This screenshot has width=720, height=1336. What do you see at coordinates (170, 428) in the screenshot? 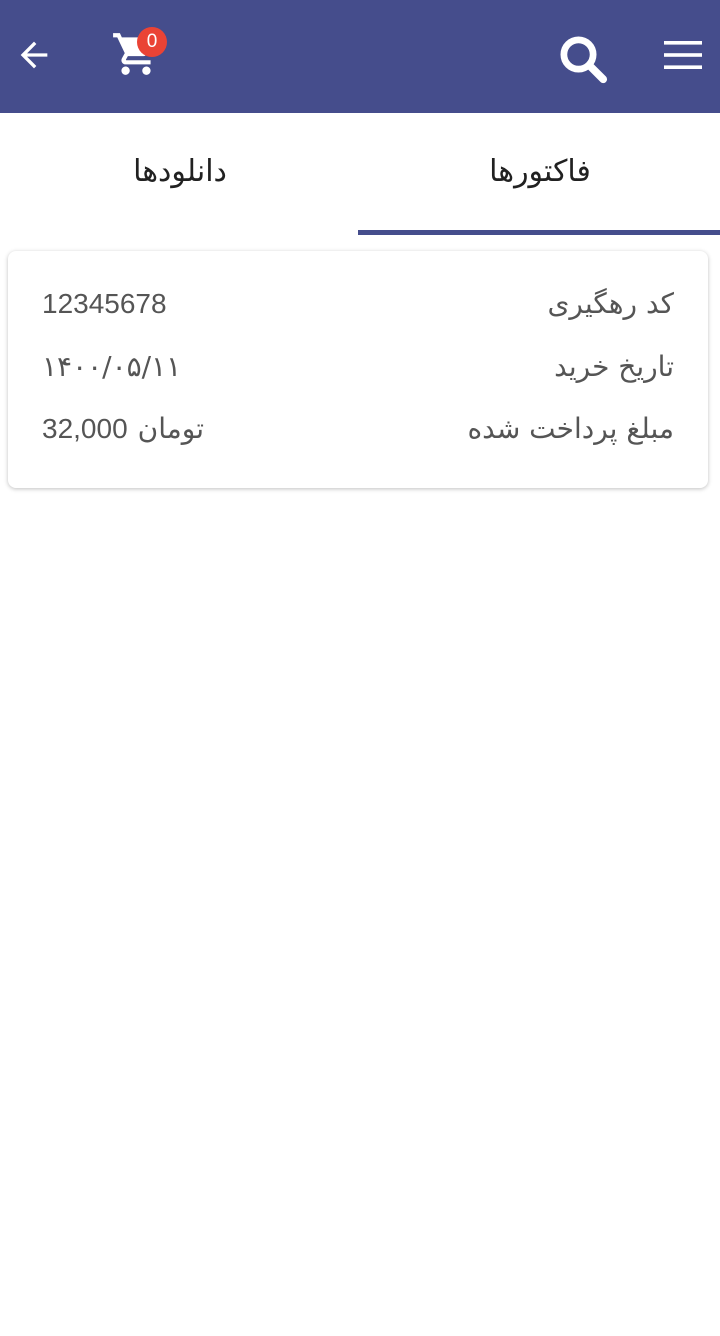
I see `currency-unit: تومان` at bounding box center [170, 428].